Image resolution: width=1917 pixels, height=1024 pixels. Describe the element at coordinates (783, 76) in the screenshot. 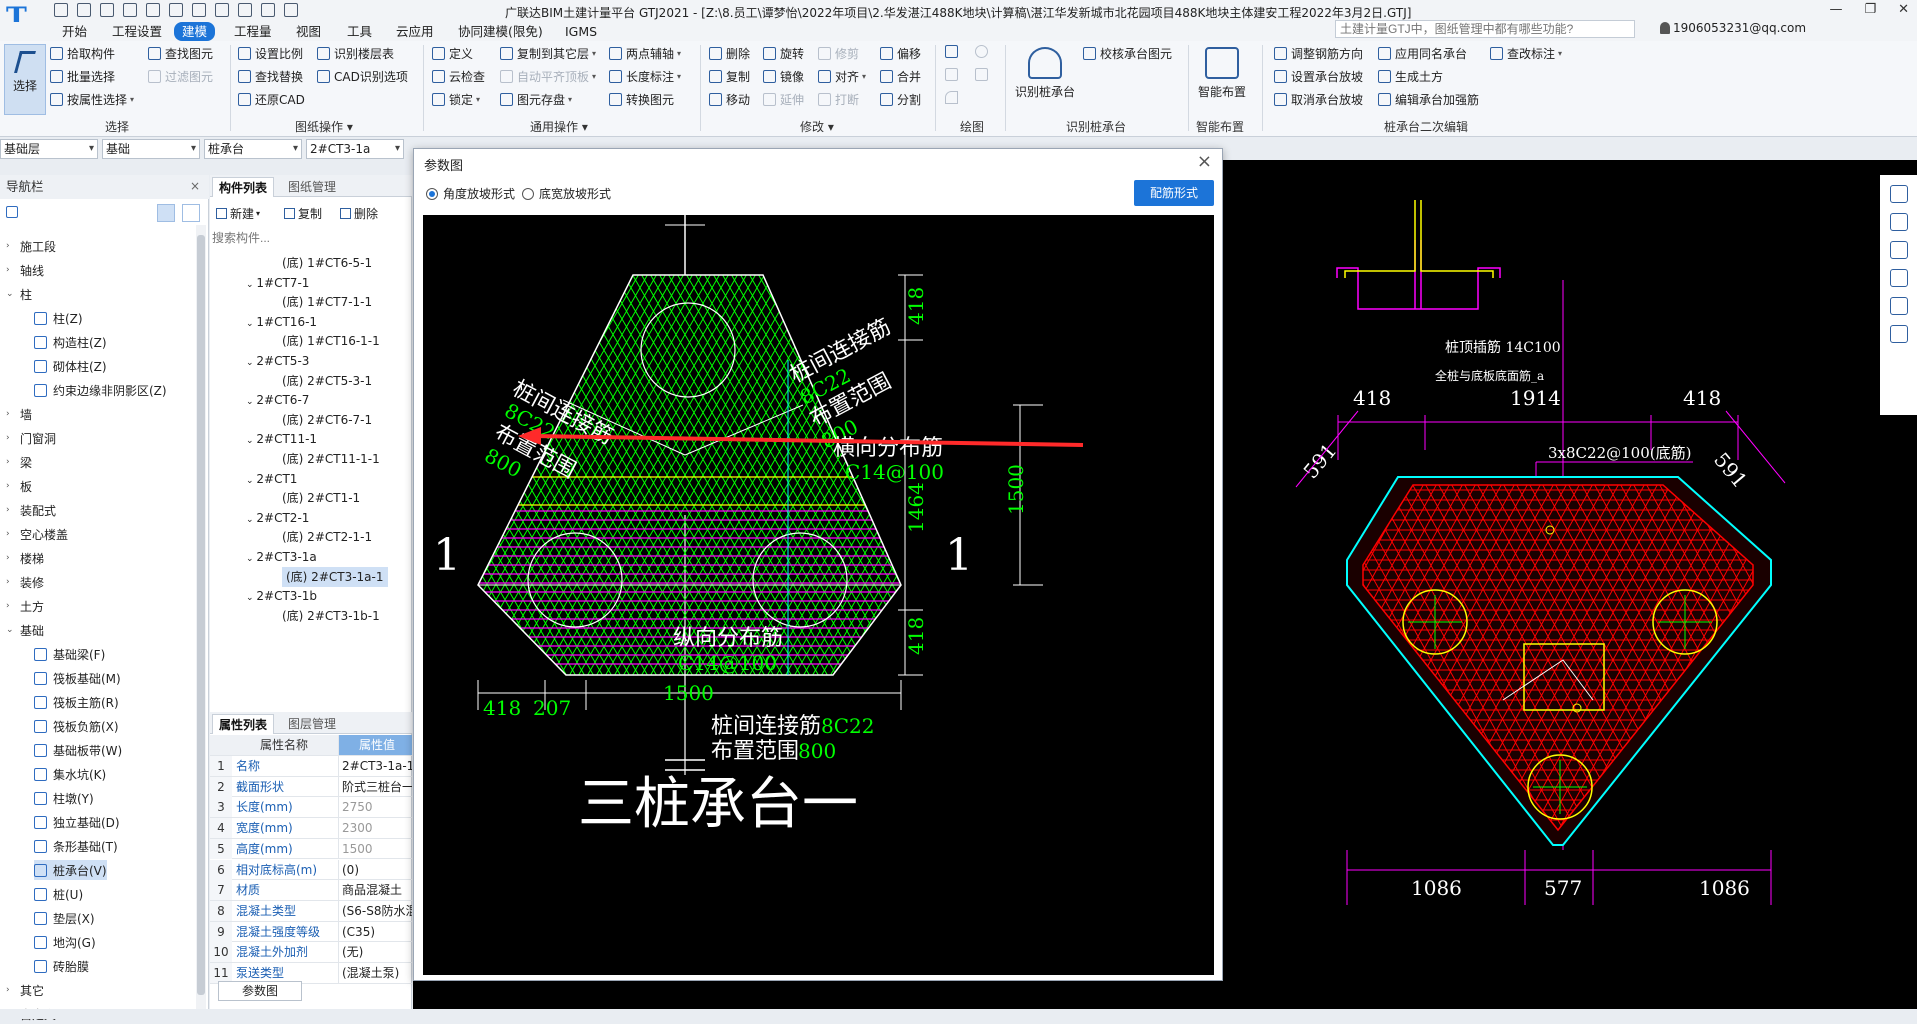

I see `mirror-button: 镜像` at that location.